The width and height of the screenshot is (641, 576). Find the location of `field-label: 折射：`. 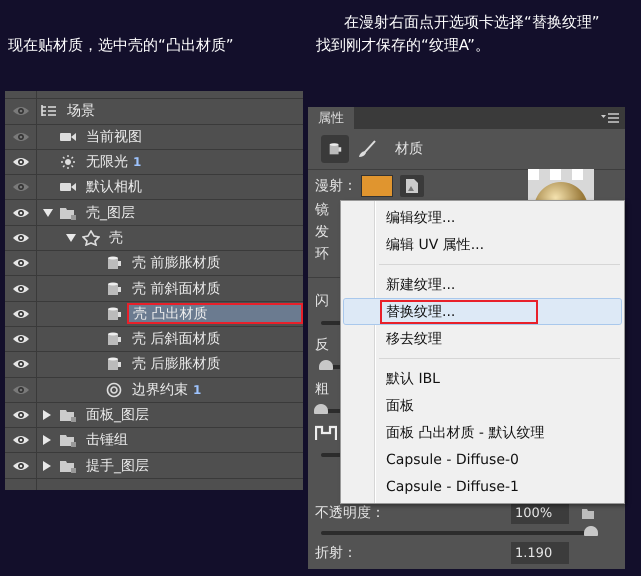

field-label: 折射： is located at coordinates (336, 553).